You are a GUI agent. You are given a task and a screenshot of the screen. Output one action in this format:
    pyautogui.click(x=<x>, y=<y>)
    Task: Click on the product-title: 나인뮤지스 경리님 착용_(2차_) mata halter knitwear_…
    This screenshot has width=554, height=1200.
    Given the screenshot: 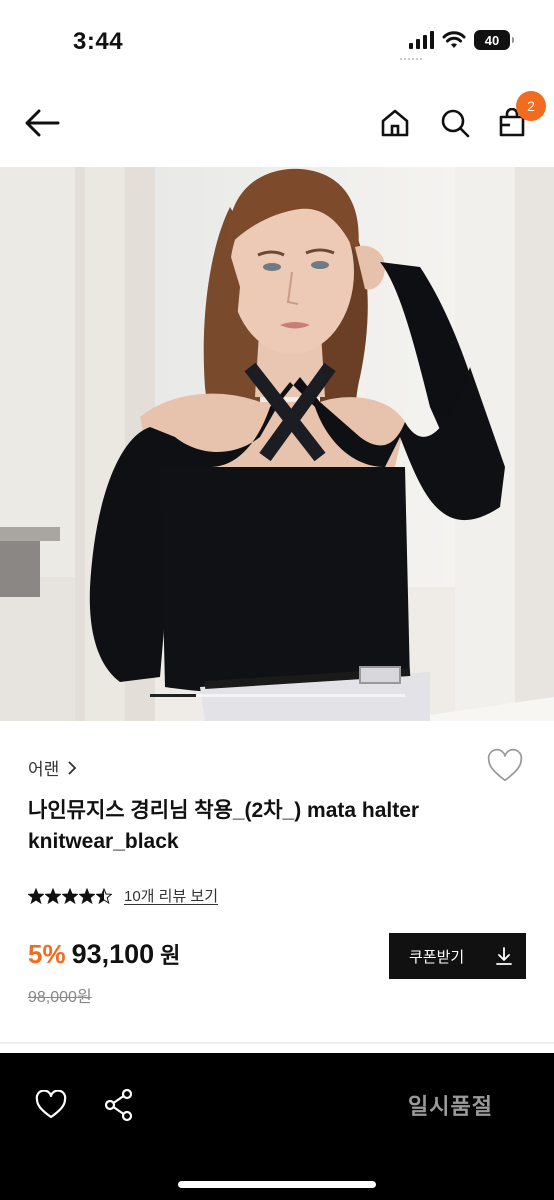 What is the action you would take?
    pyautogui.click(x=224, y=826)
    